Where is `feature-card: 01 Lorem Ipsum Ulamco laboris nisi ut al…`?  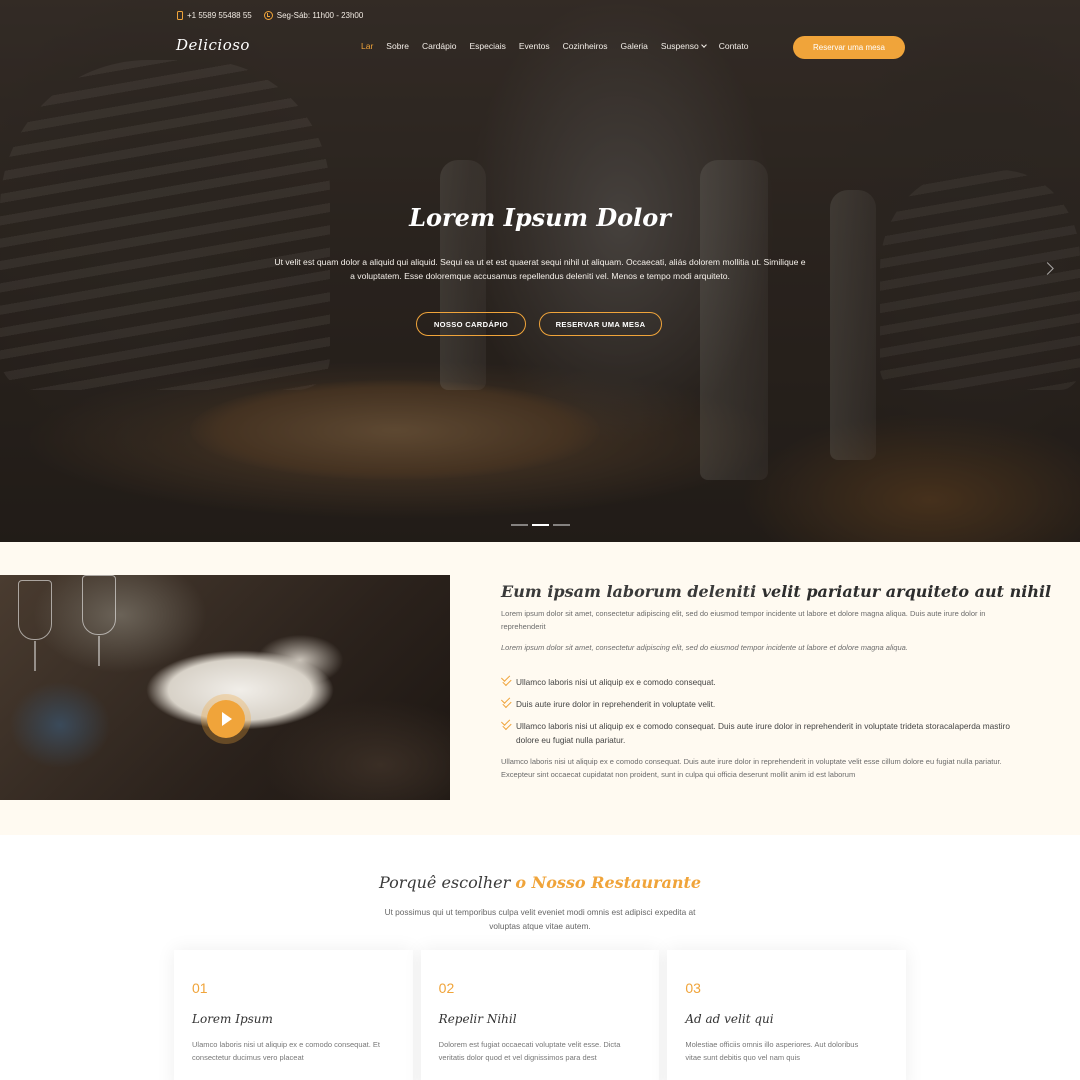
feature-card: 01 Lorem Ipsum Ulamco laboris nisi ut al… is located at coordinates (293, 1015).